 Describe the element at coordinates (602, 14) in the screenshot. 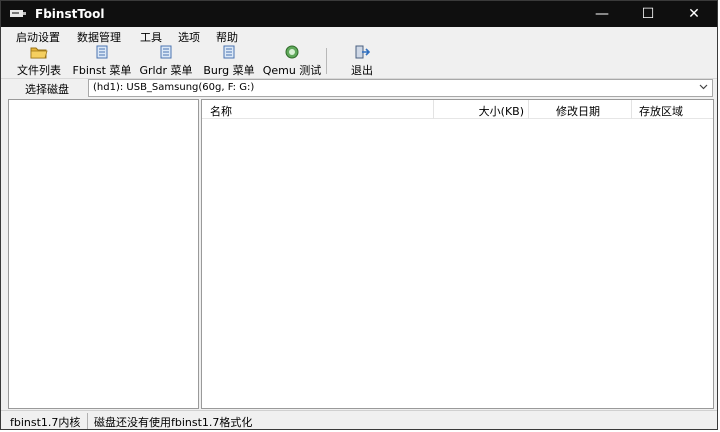

I see `minimize-button: —` at that location.